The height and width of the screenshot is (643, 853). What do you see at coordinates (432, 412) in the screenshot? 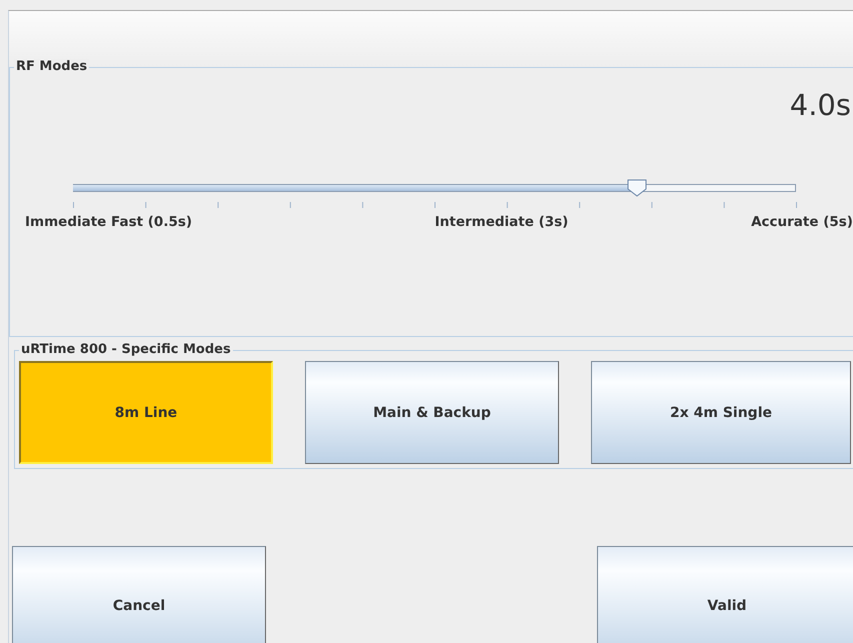
I see `mode-button: Main & Backup` at bounding box center [432, 412].